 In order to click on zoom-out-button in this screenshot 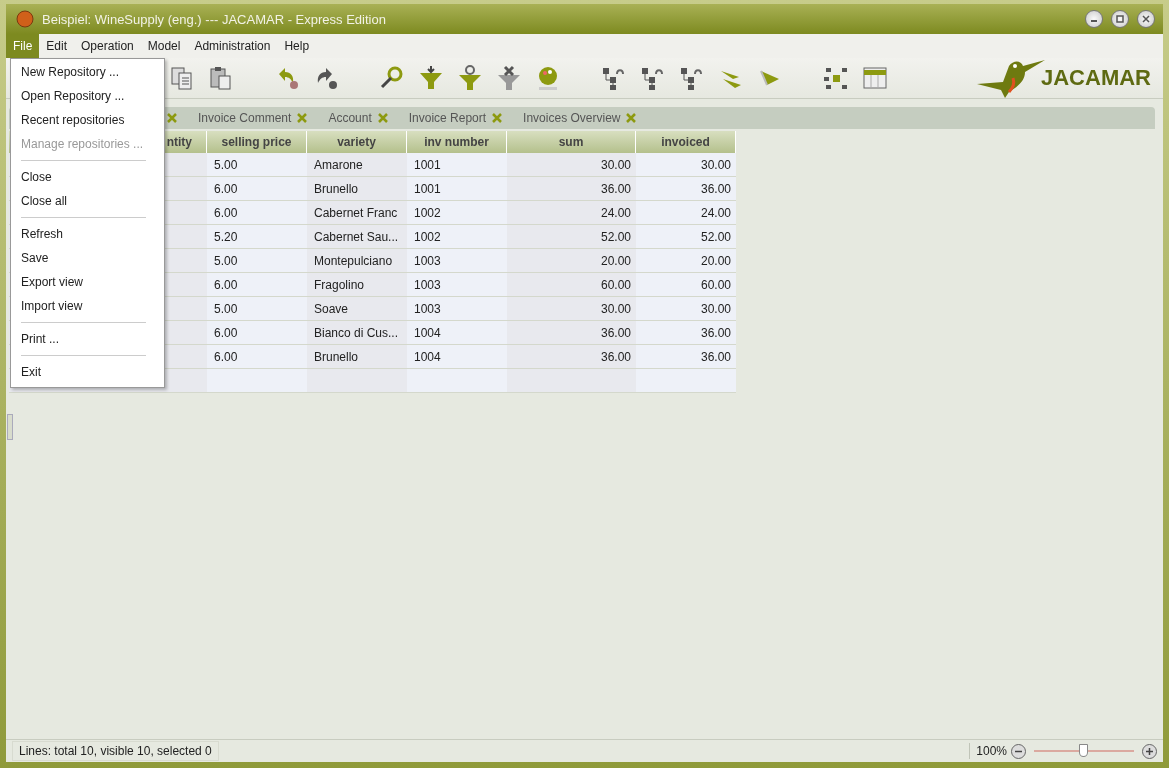, I will do `click(1018, 751)`.